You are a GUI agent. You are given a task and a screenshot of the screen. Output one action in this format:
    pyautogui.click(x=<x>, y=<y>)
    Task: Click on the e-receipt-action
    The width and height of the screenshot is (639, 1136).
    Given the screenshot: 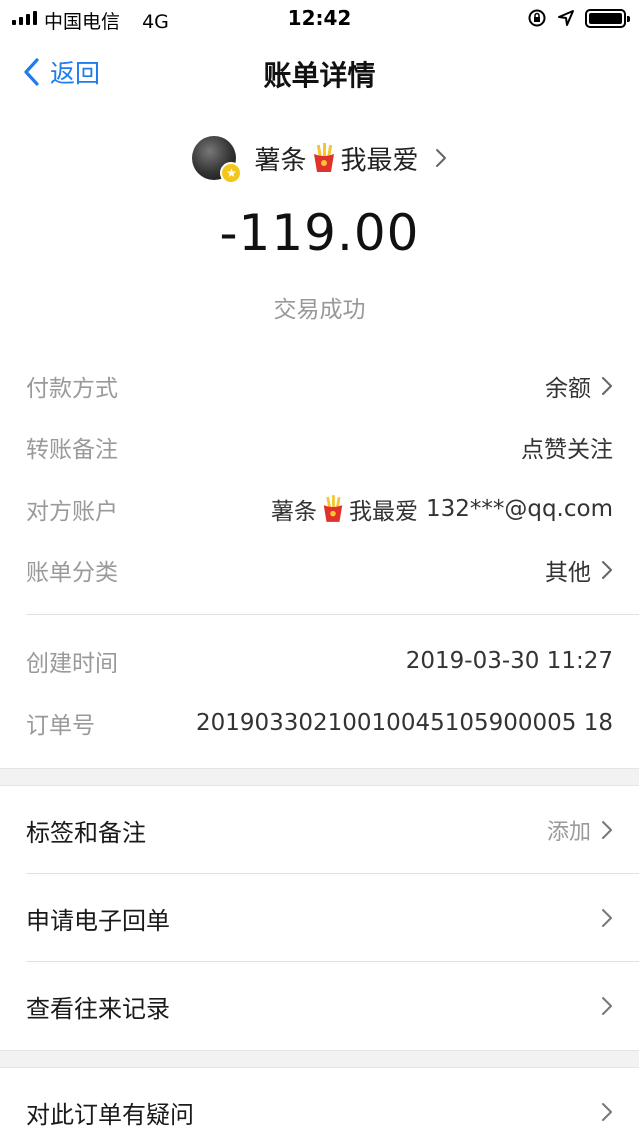 What is the action you would take?
    pyautogui.click(x=602, y=918)
    